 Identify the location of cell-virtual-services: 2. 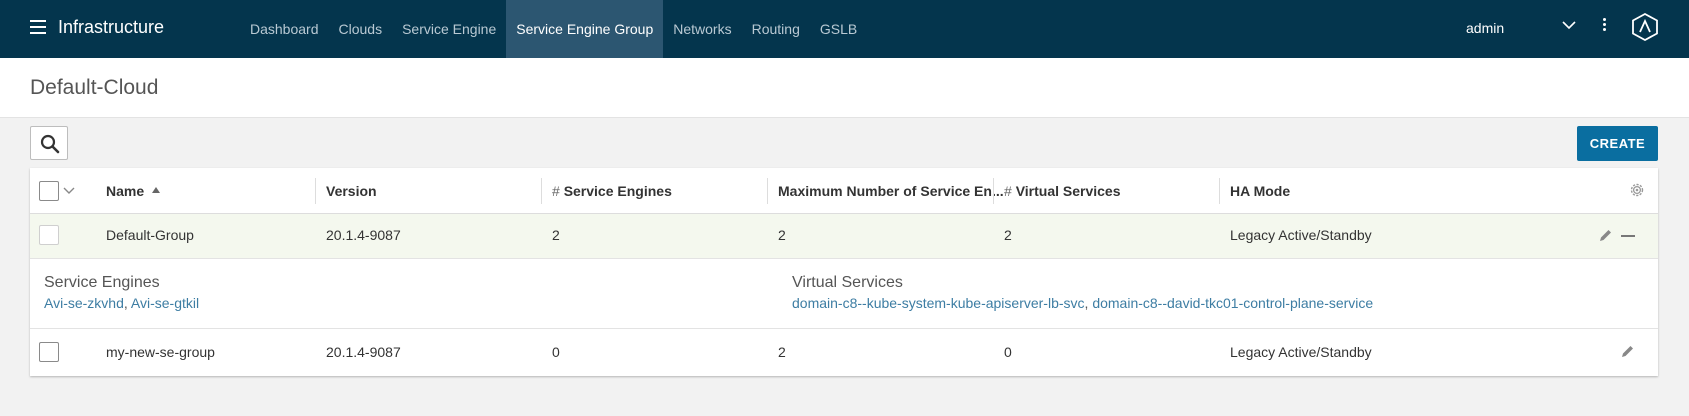
(1008, 235).